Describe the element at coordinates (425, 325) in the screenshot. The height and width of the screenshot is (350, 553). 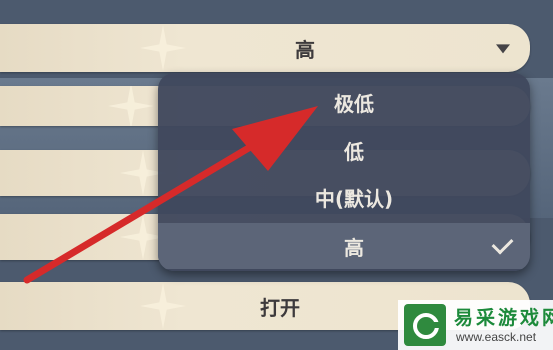
I see `site-logo-icon` at that location.